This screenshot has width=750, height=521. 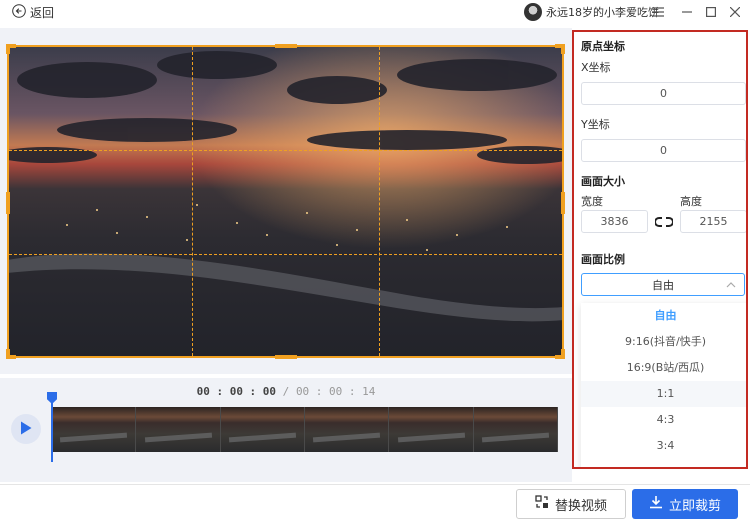 What do you see at coordinates (664, 222) in the screenshot?
I see `link-aspect-icon` at bounding box center [664, 222].